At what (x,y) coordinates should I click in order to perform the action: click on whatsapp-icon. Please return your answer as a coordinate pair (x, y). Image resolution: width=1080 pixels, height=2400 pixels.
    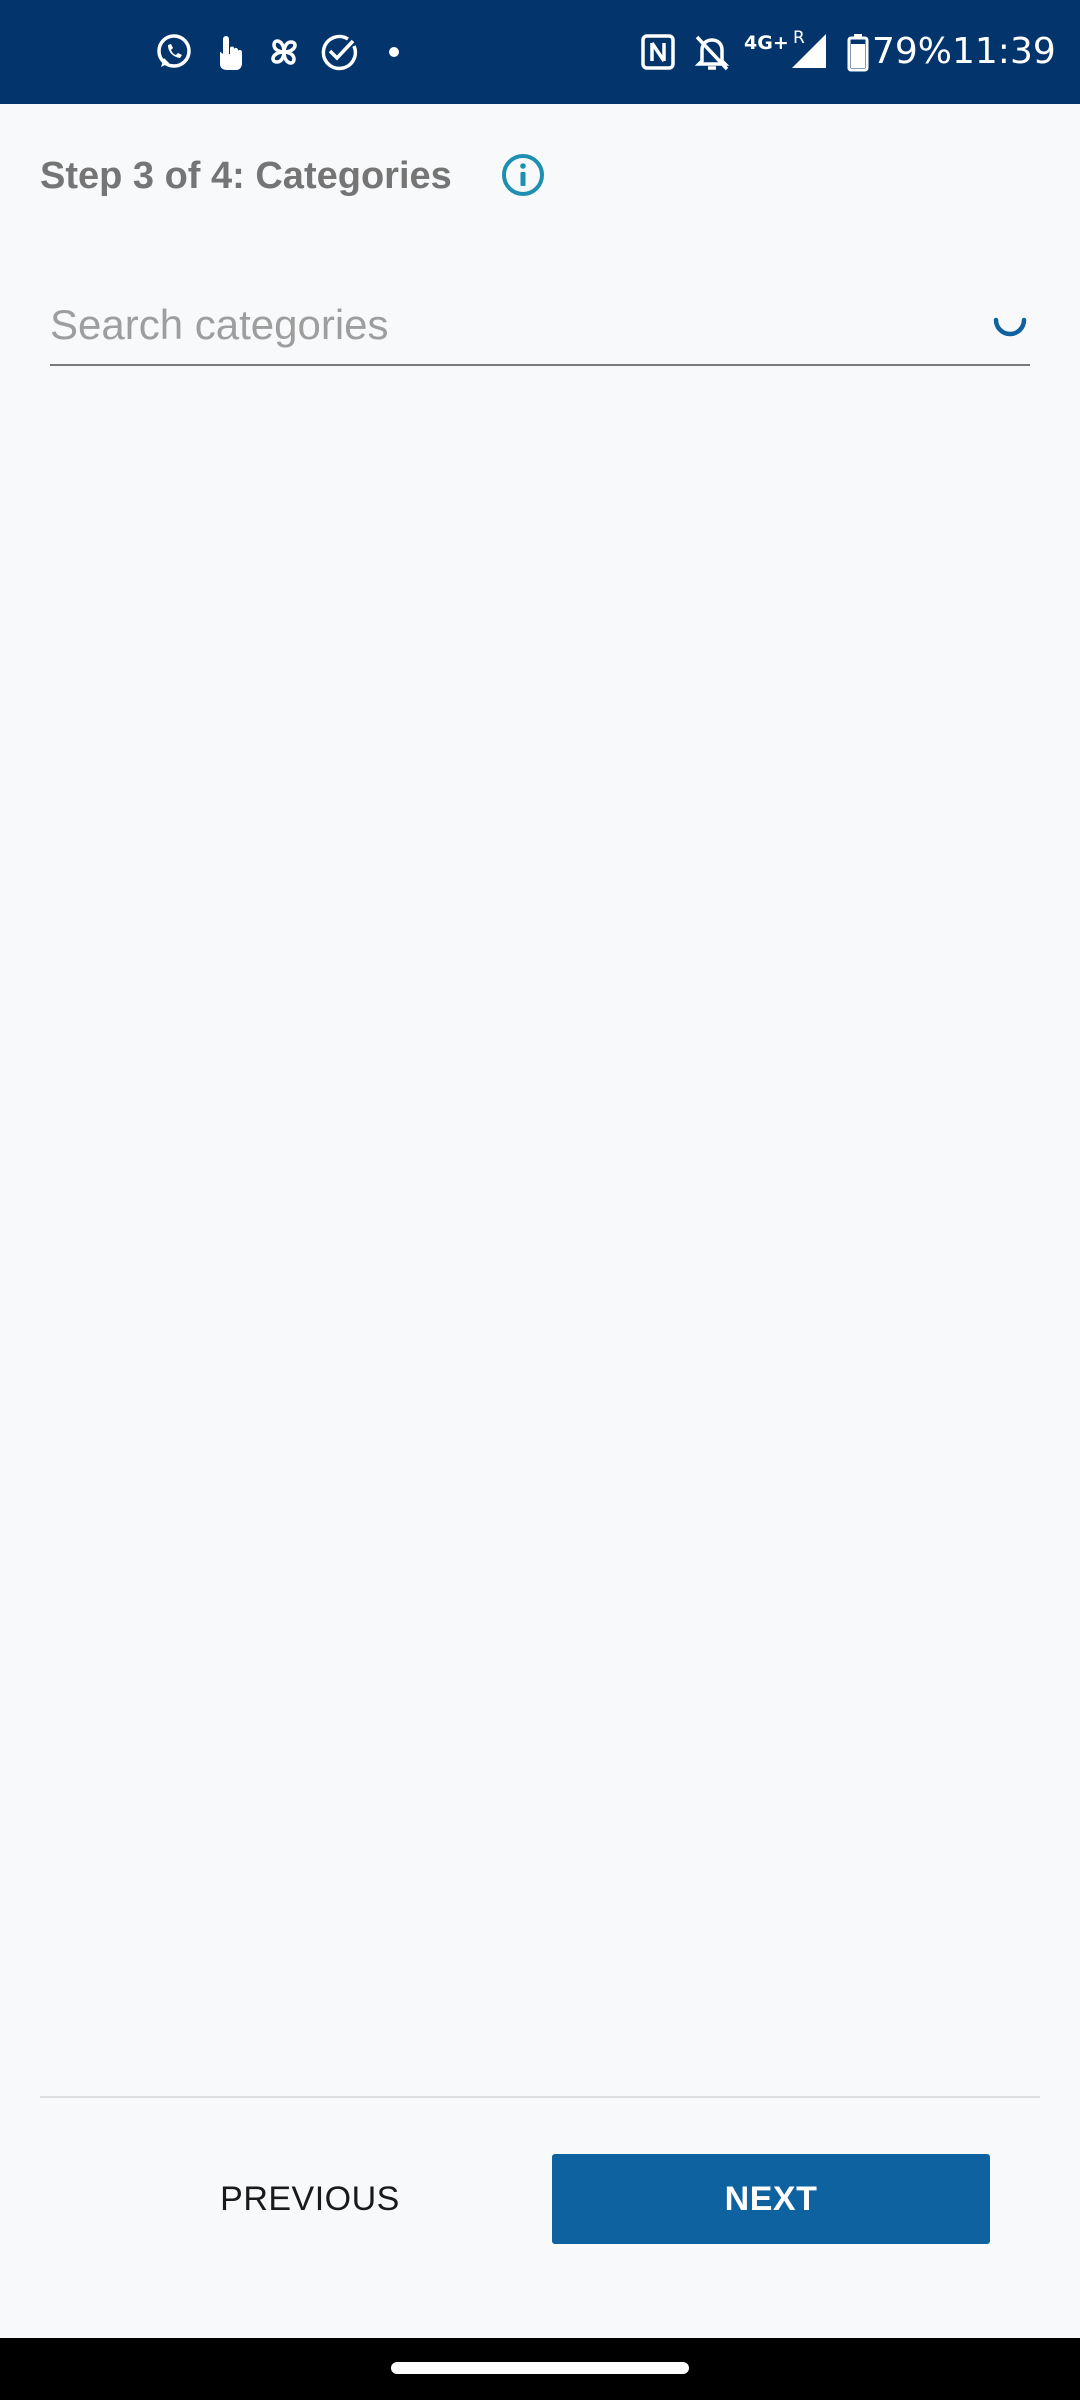
    Looking at the image, I should click on (174, 51).